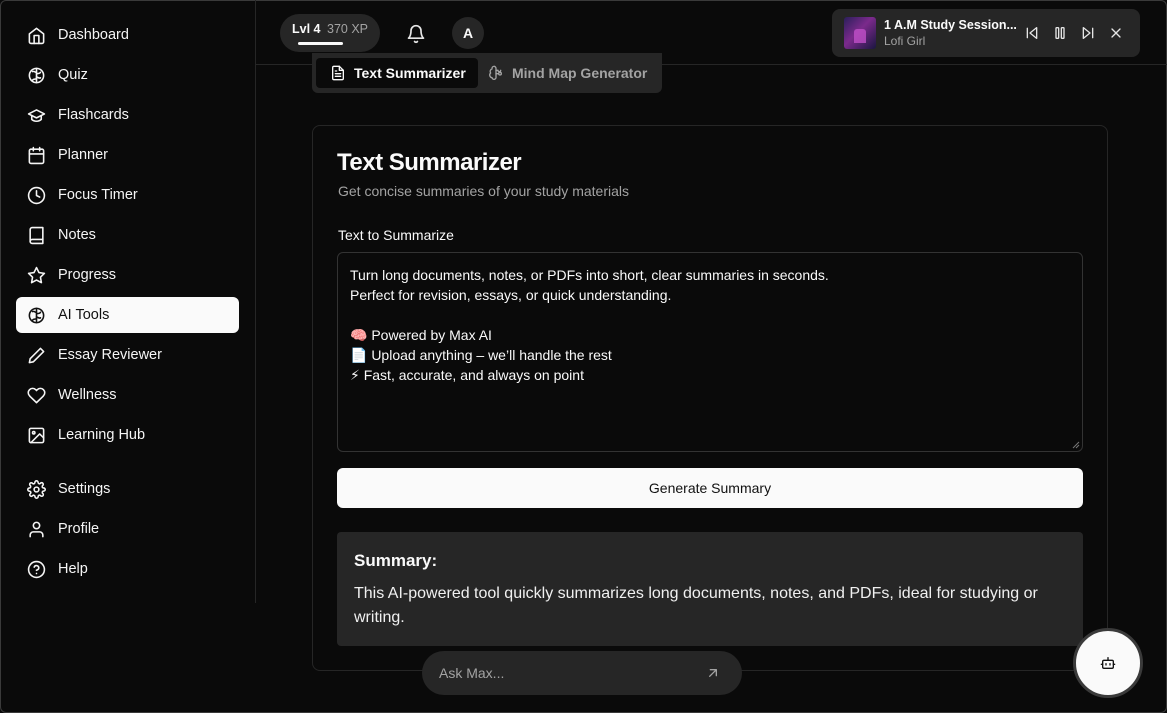 This screenshot has width=1167, height=713. Describe the element at coordinates (1088, 33) in the screenshot. I see `skip-forward-icon` at that location.